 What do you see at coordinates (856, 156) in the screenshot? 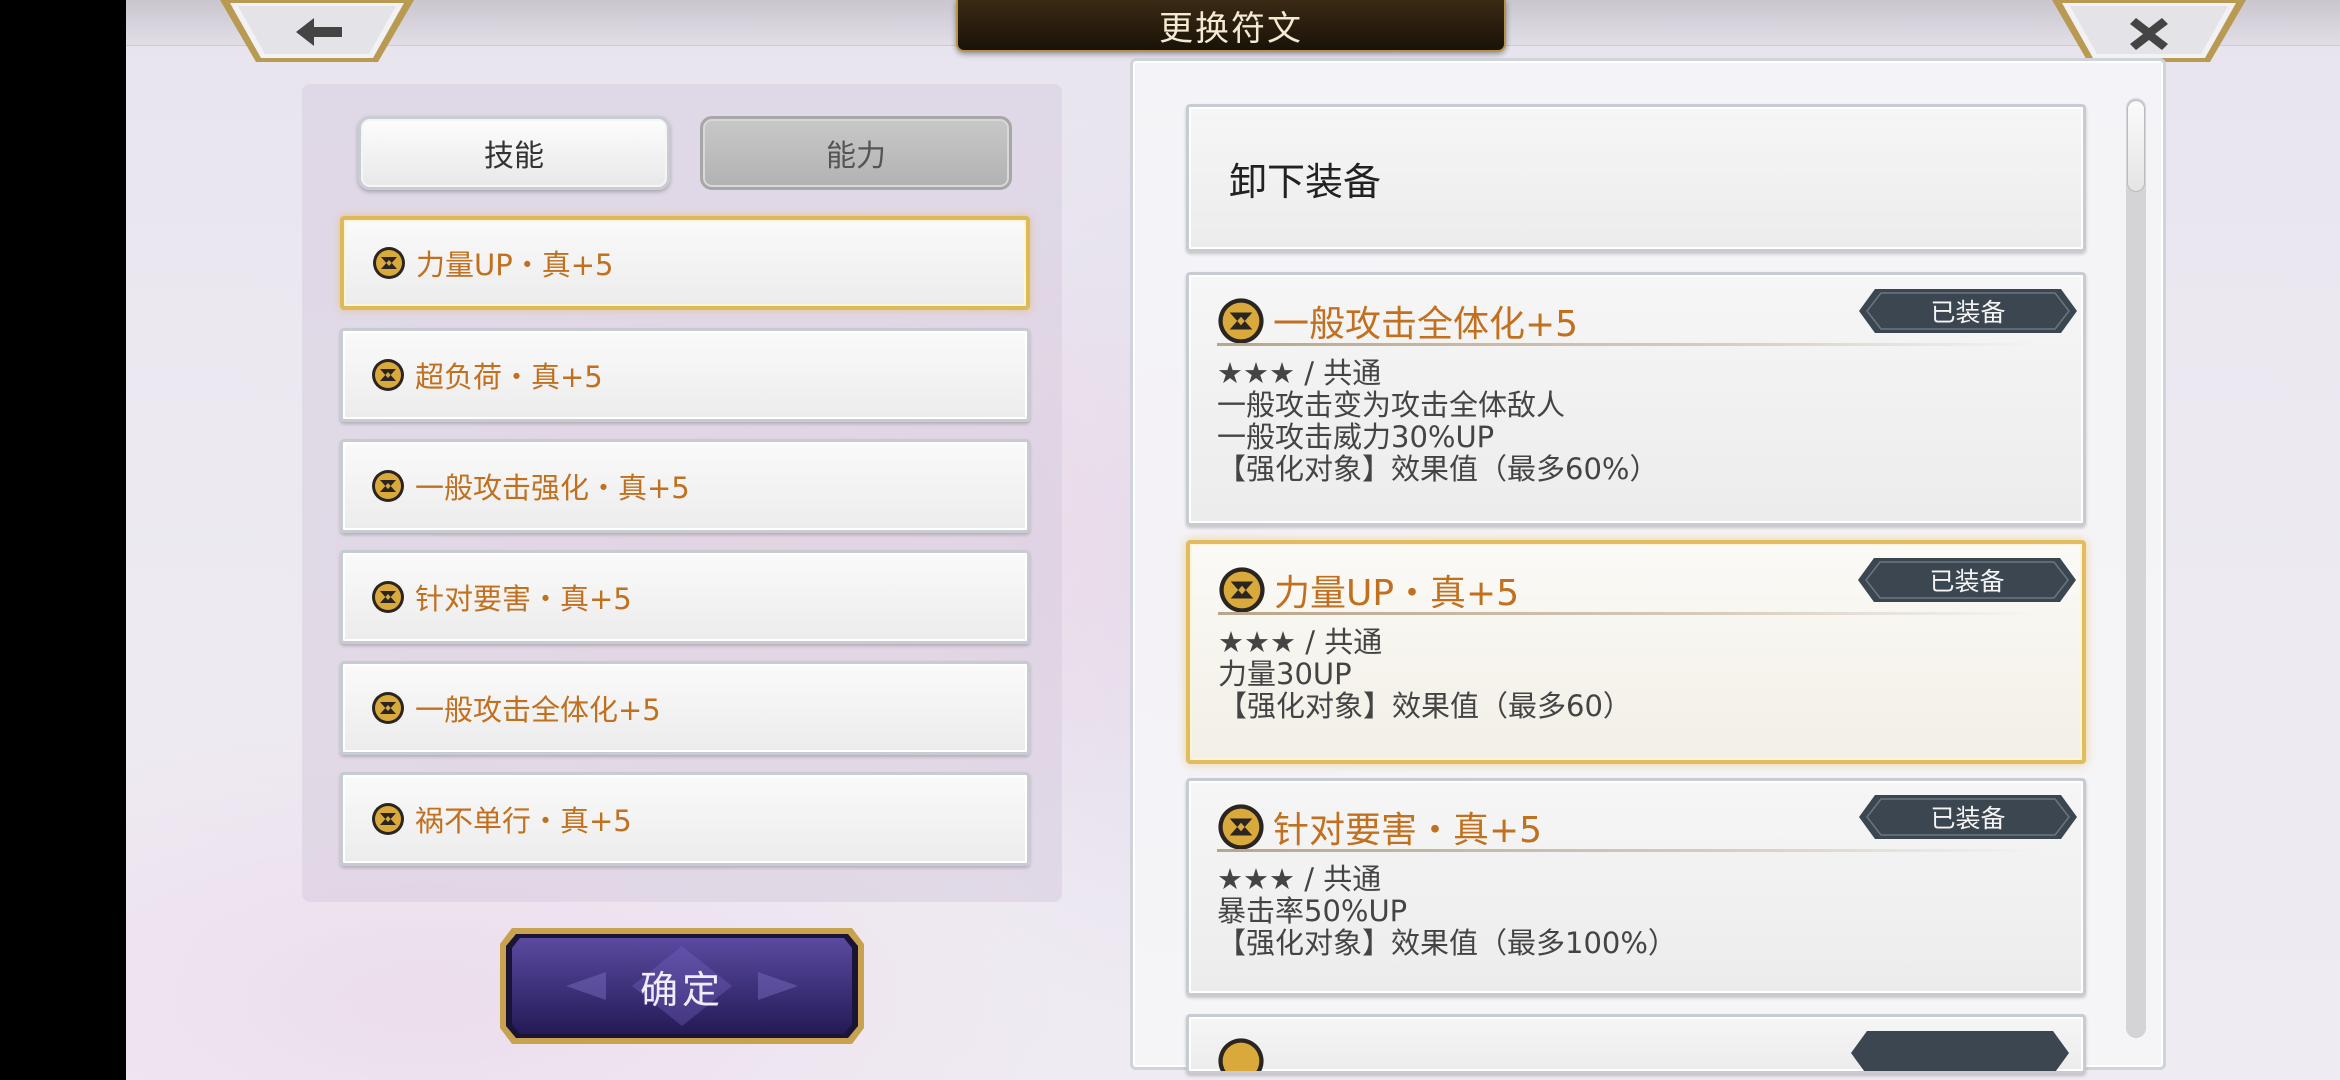
I see `tab-ability-label: 能力` at bounding box center [856, 156].